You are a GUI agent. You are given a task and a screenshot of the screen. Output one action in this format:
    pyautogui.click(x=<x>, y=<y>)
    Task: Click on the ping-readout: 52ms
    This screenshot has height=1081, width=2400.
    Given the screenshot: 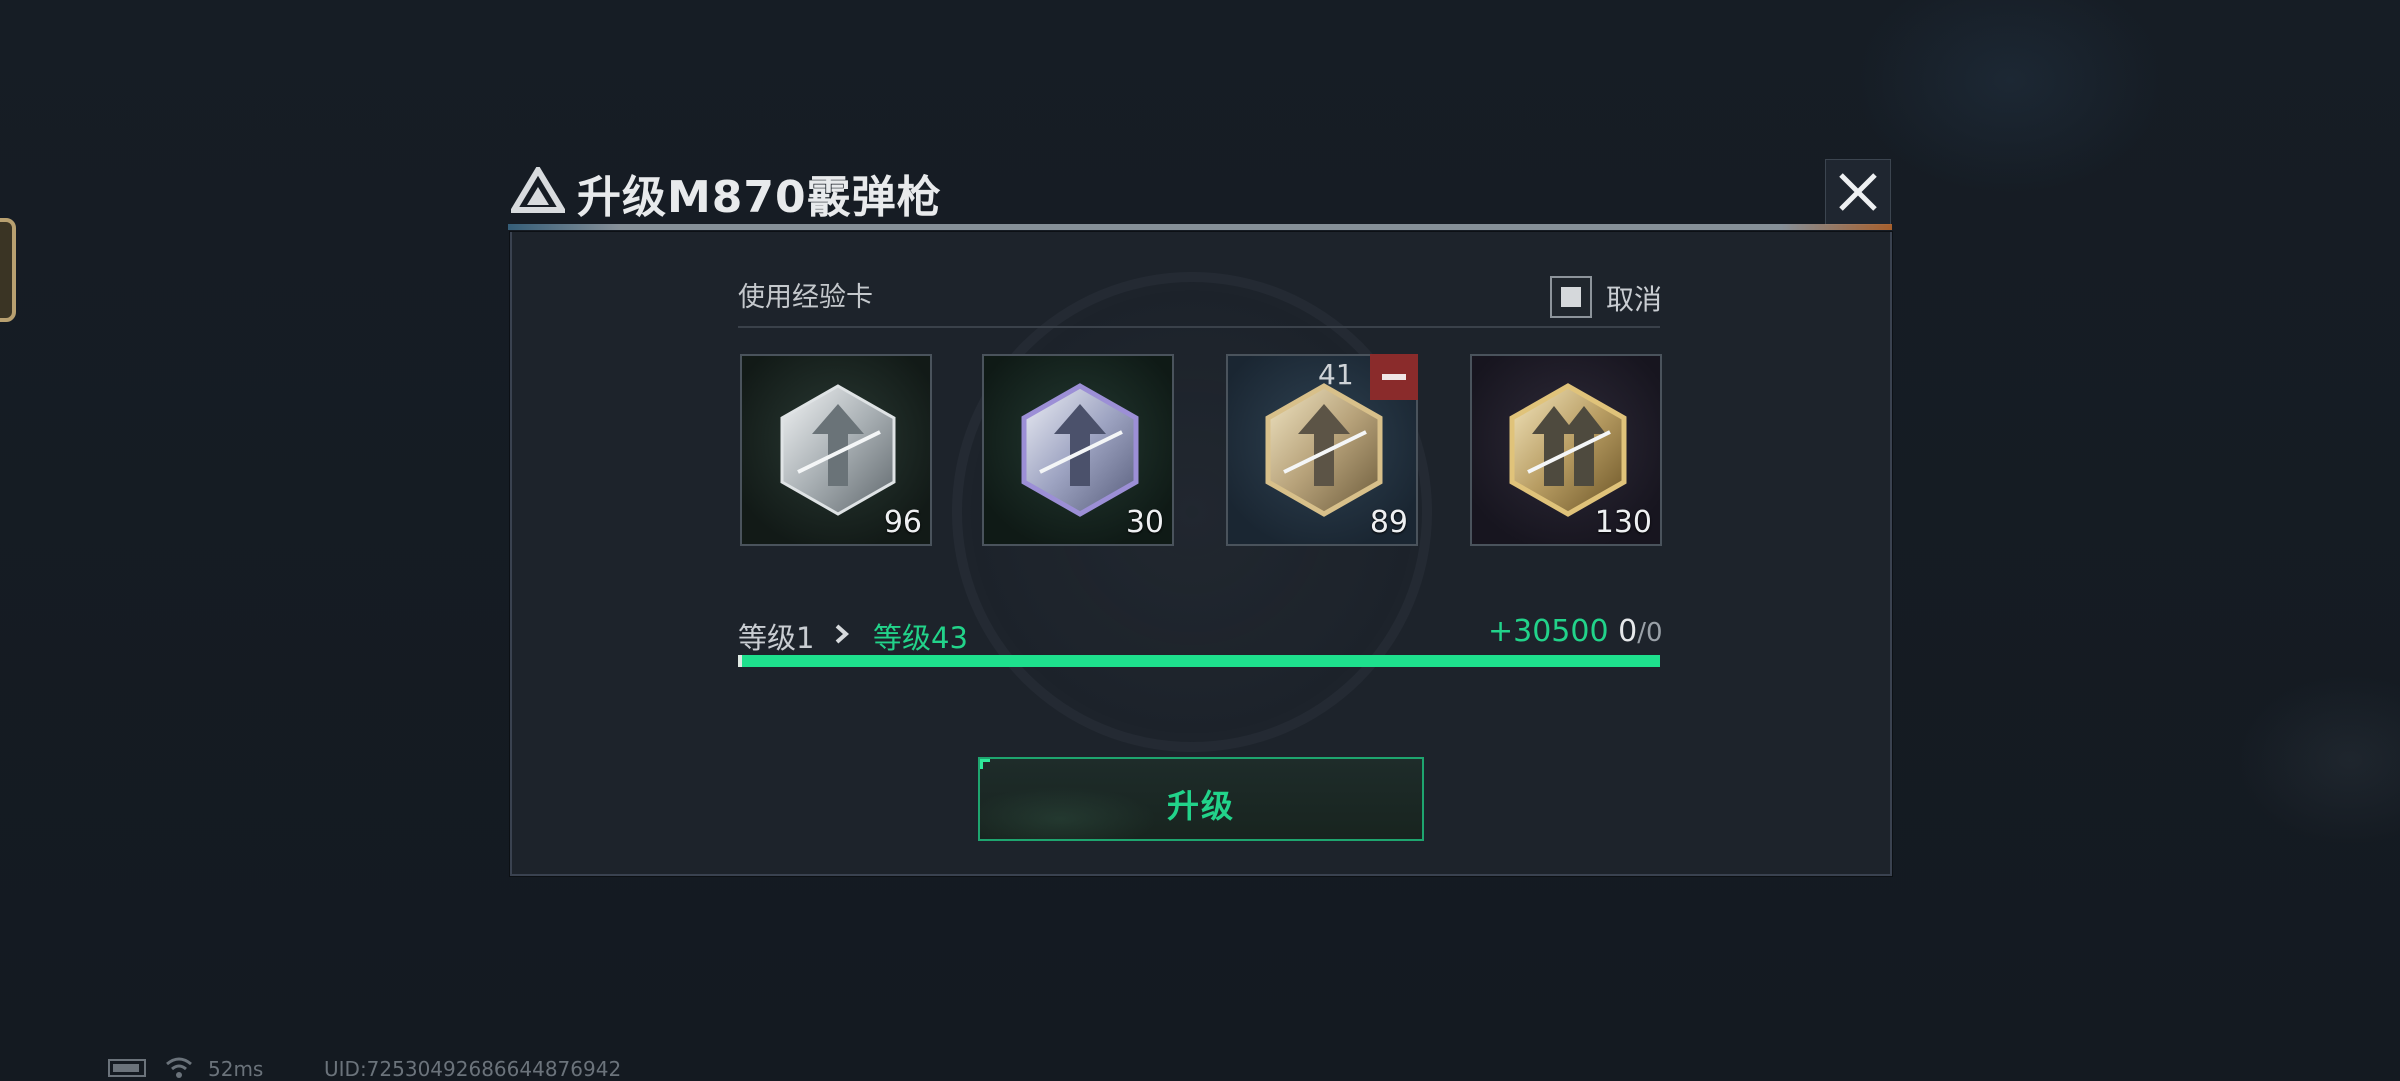 What is the action you would take?
    pyautogui.click(x=236, y=1069)
    